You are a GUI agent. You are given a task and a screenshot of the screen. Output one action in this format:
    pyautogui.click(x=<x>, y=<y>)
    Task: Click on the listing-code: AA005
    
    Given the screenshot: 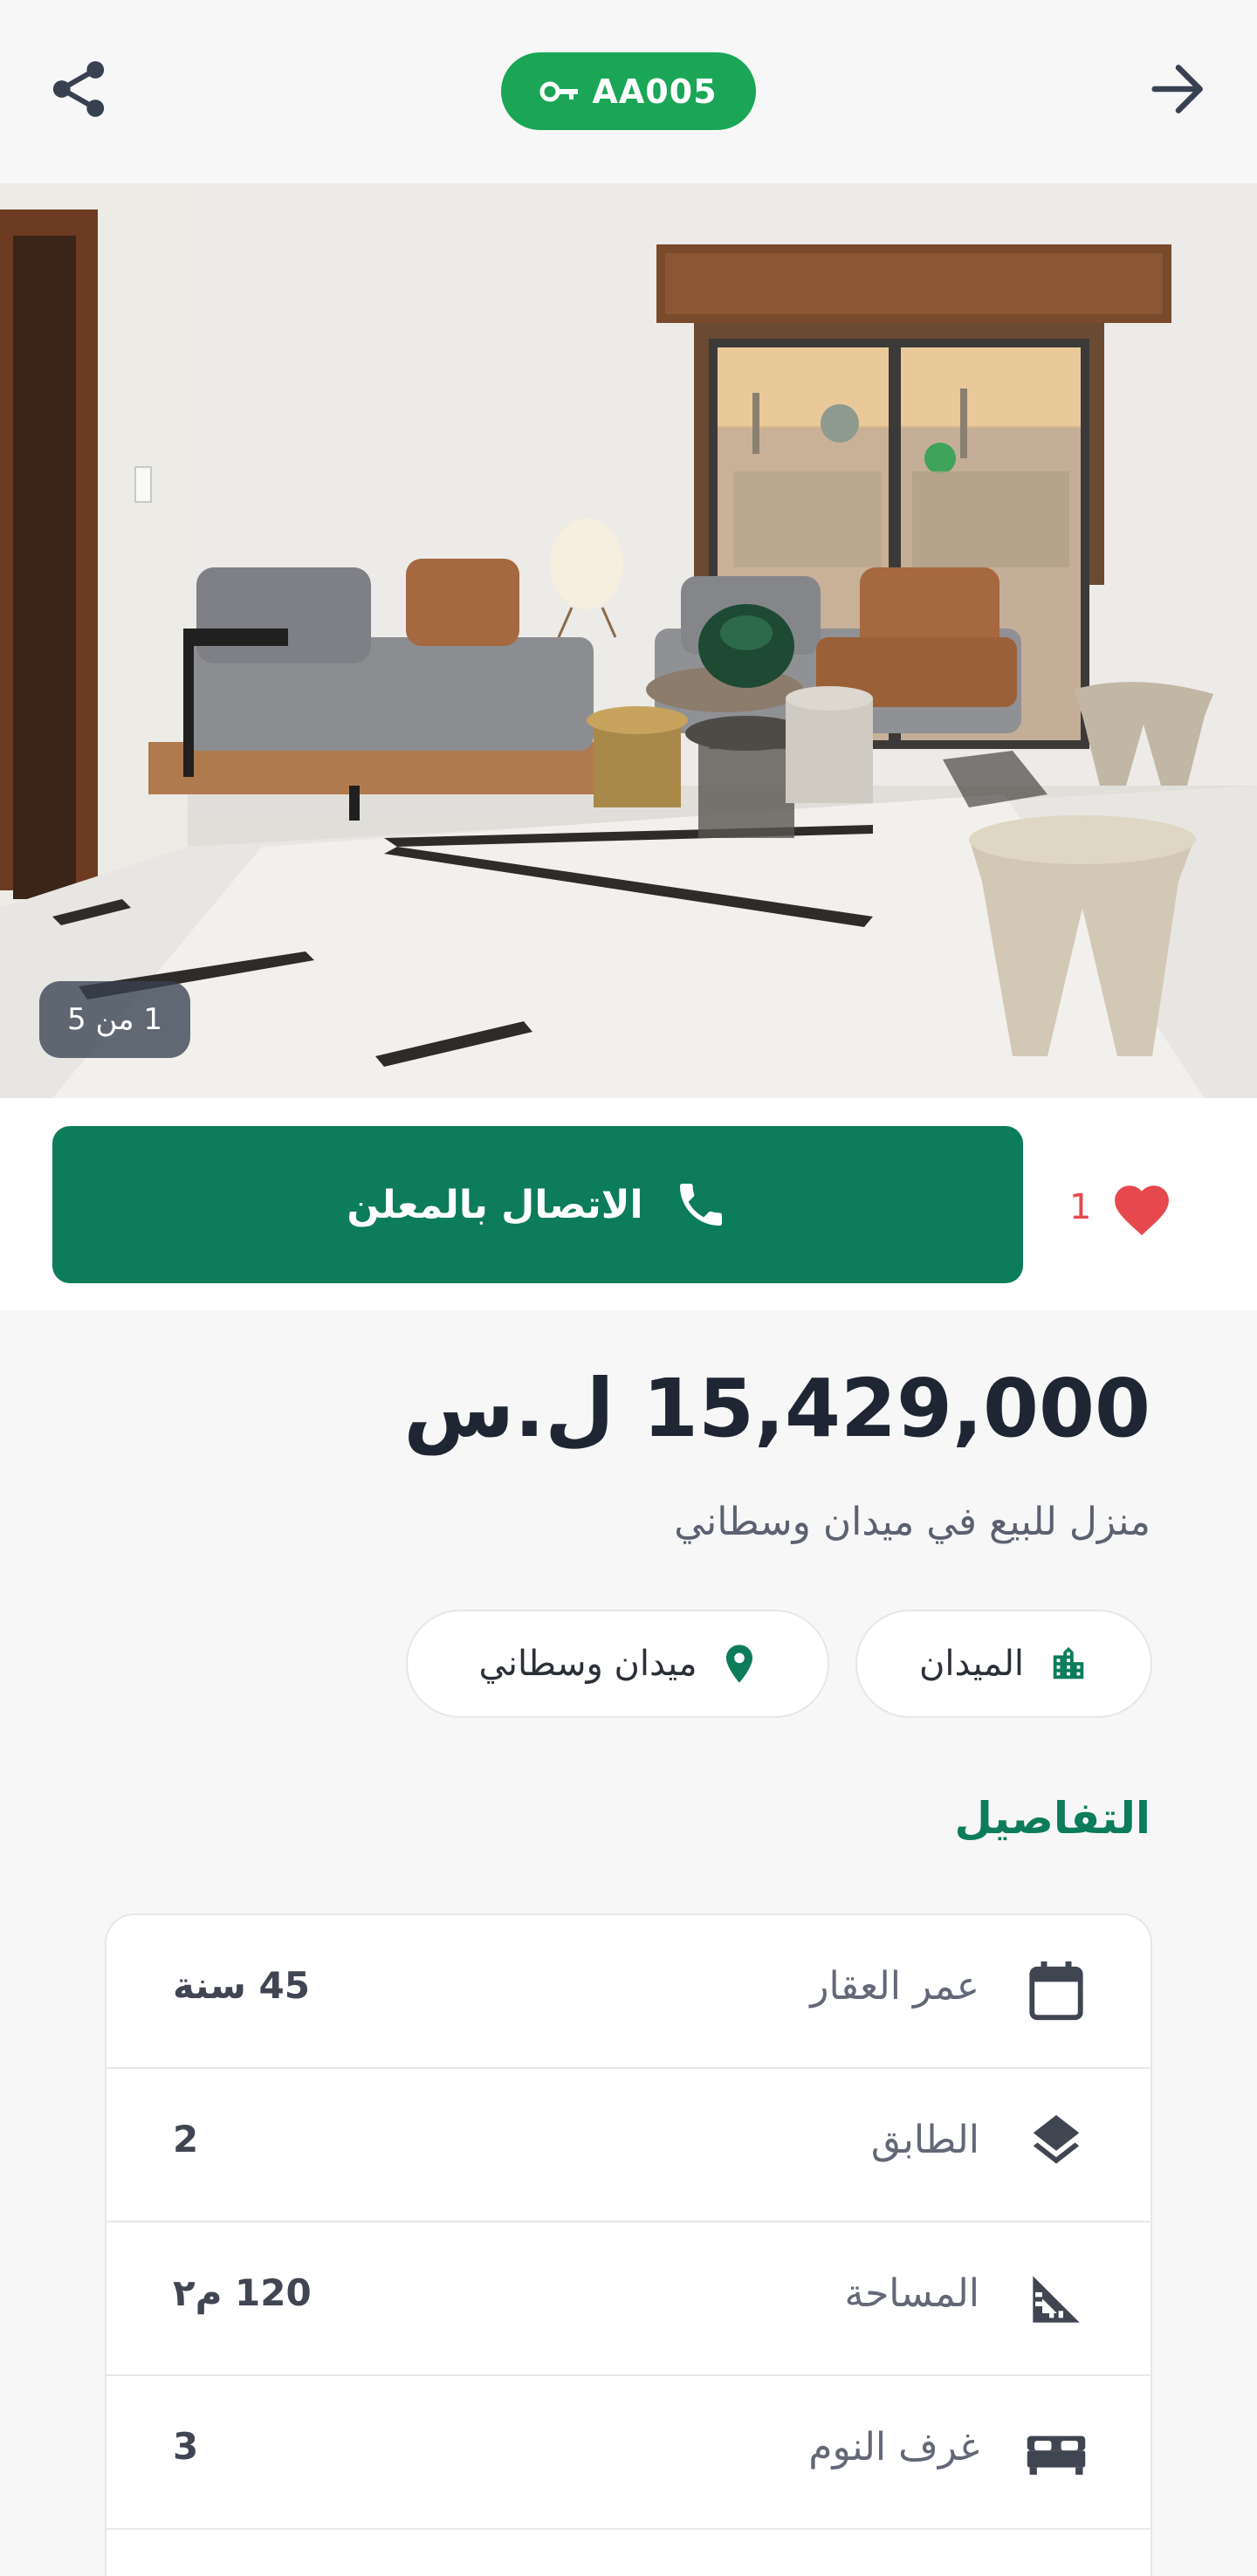 What is the action you would take?
    pyautogui.click(x=655, y=91)
    